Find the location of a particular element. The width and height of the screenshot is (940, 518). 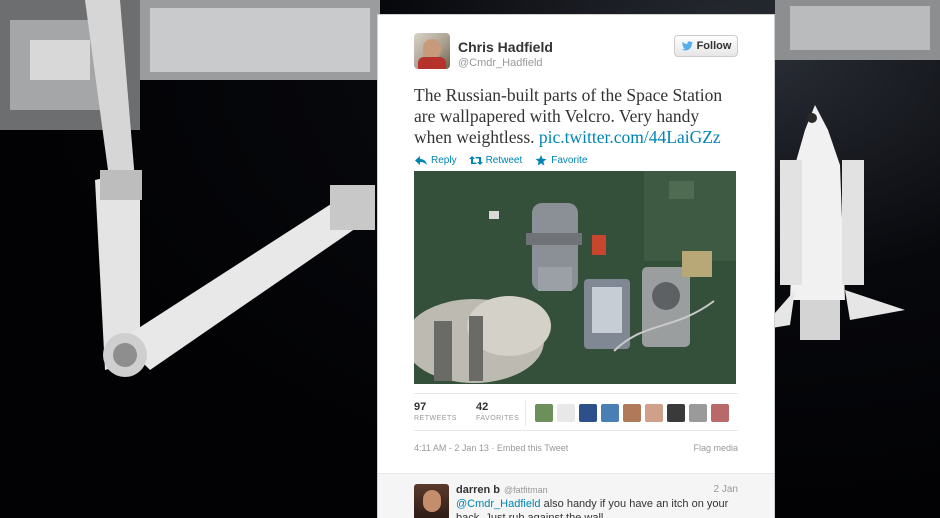

retweets-count: 97 is located at coordinates (420, 407).